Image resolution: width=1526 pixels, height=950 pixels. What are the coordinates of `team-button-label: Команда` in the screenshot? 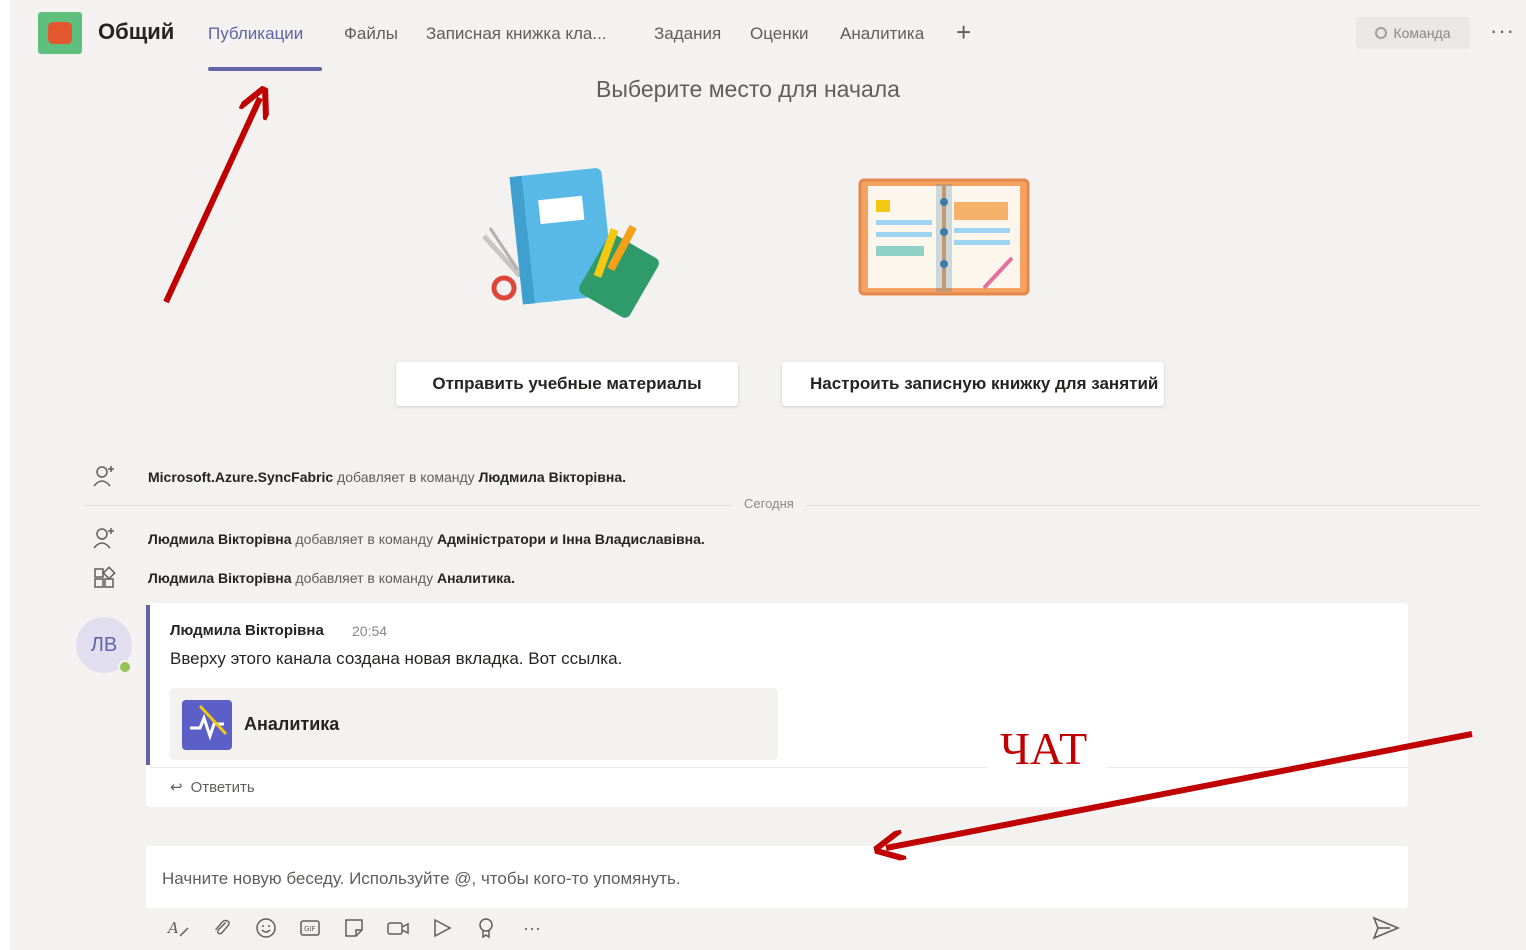 It's located at (1422, 33).